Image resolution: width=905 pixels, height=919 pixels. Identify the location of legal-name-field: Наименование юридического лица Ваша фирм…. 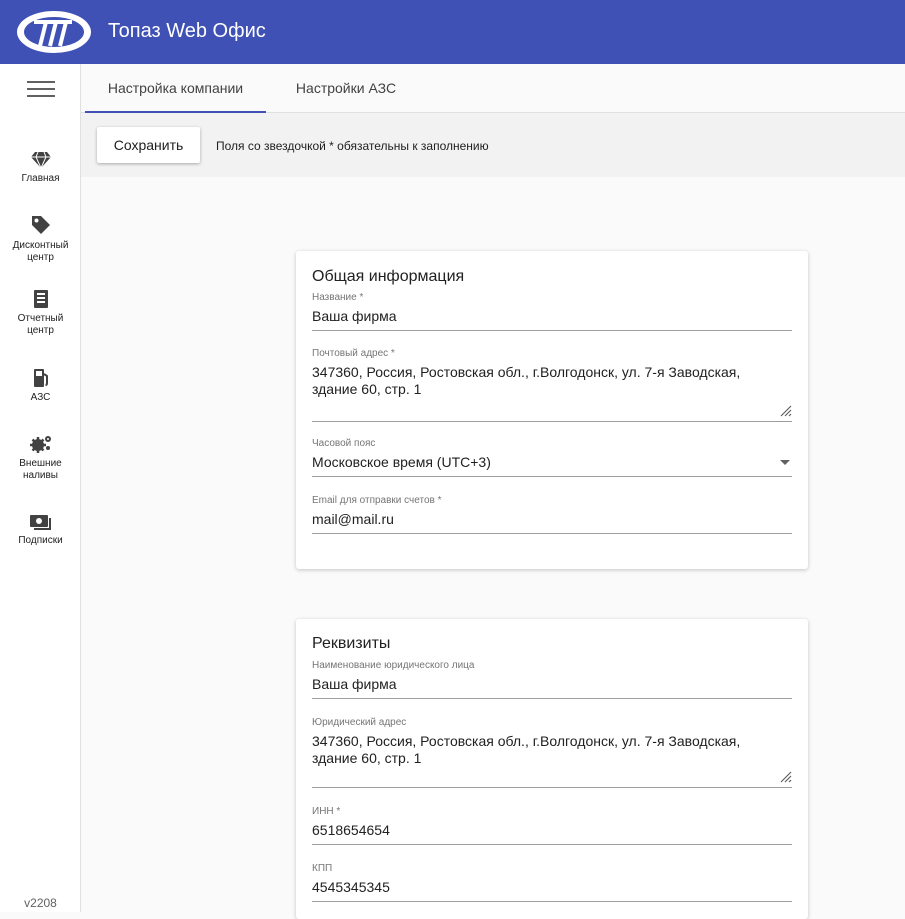
(552, 679).